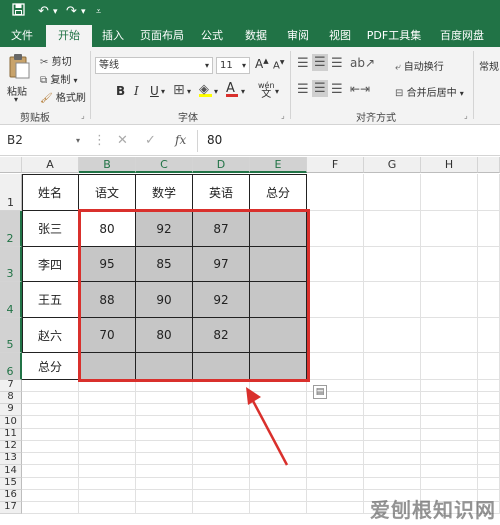  I want to click on cell-a7, so click(50, 386).